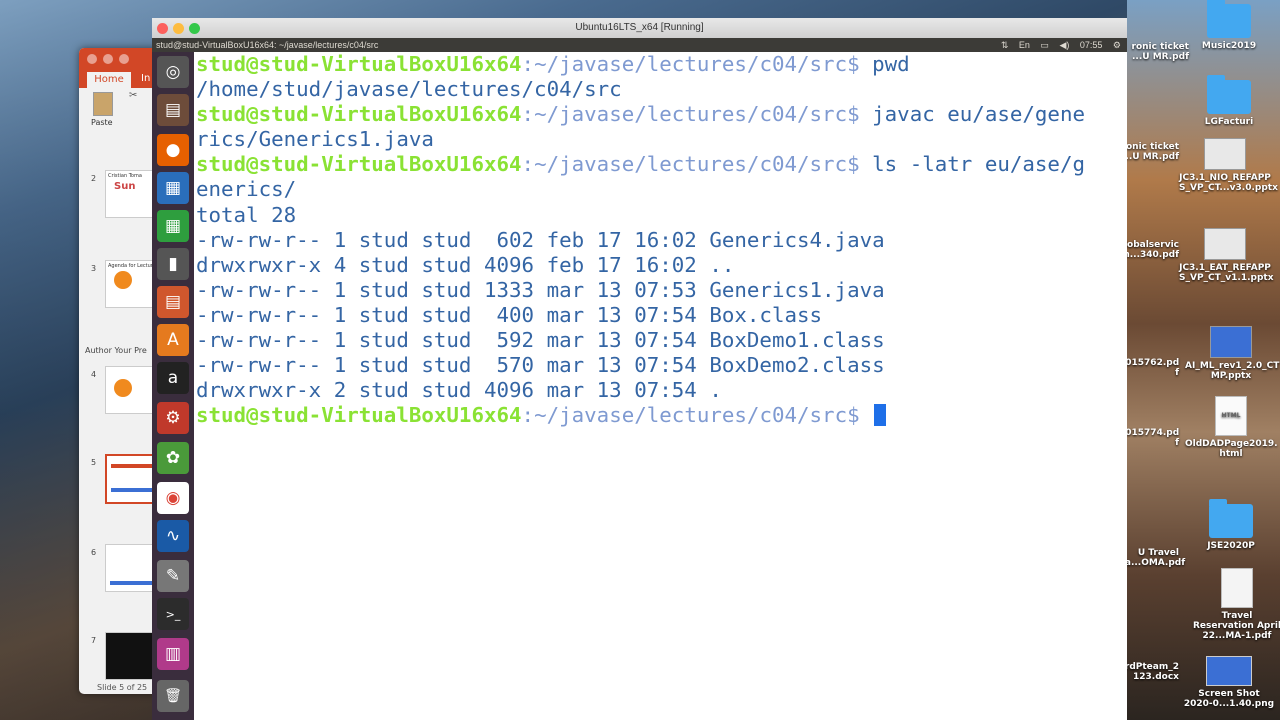 Image resolution: width=1280 pixels, height=720 pixels. What do you see at coordinates (173, 498) in the screenshot?
I see `chrome-icon: ◉` at bounding box center [173, 498].